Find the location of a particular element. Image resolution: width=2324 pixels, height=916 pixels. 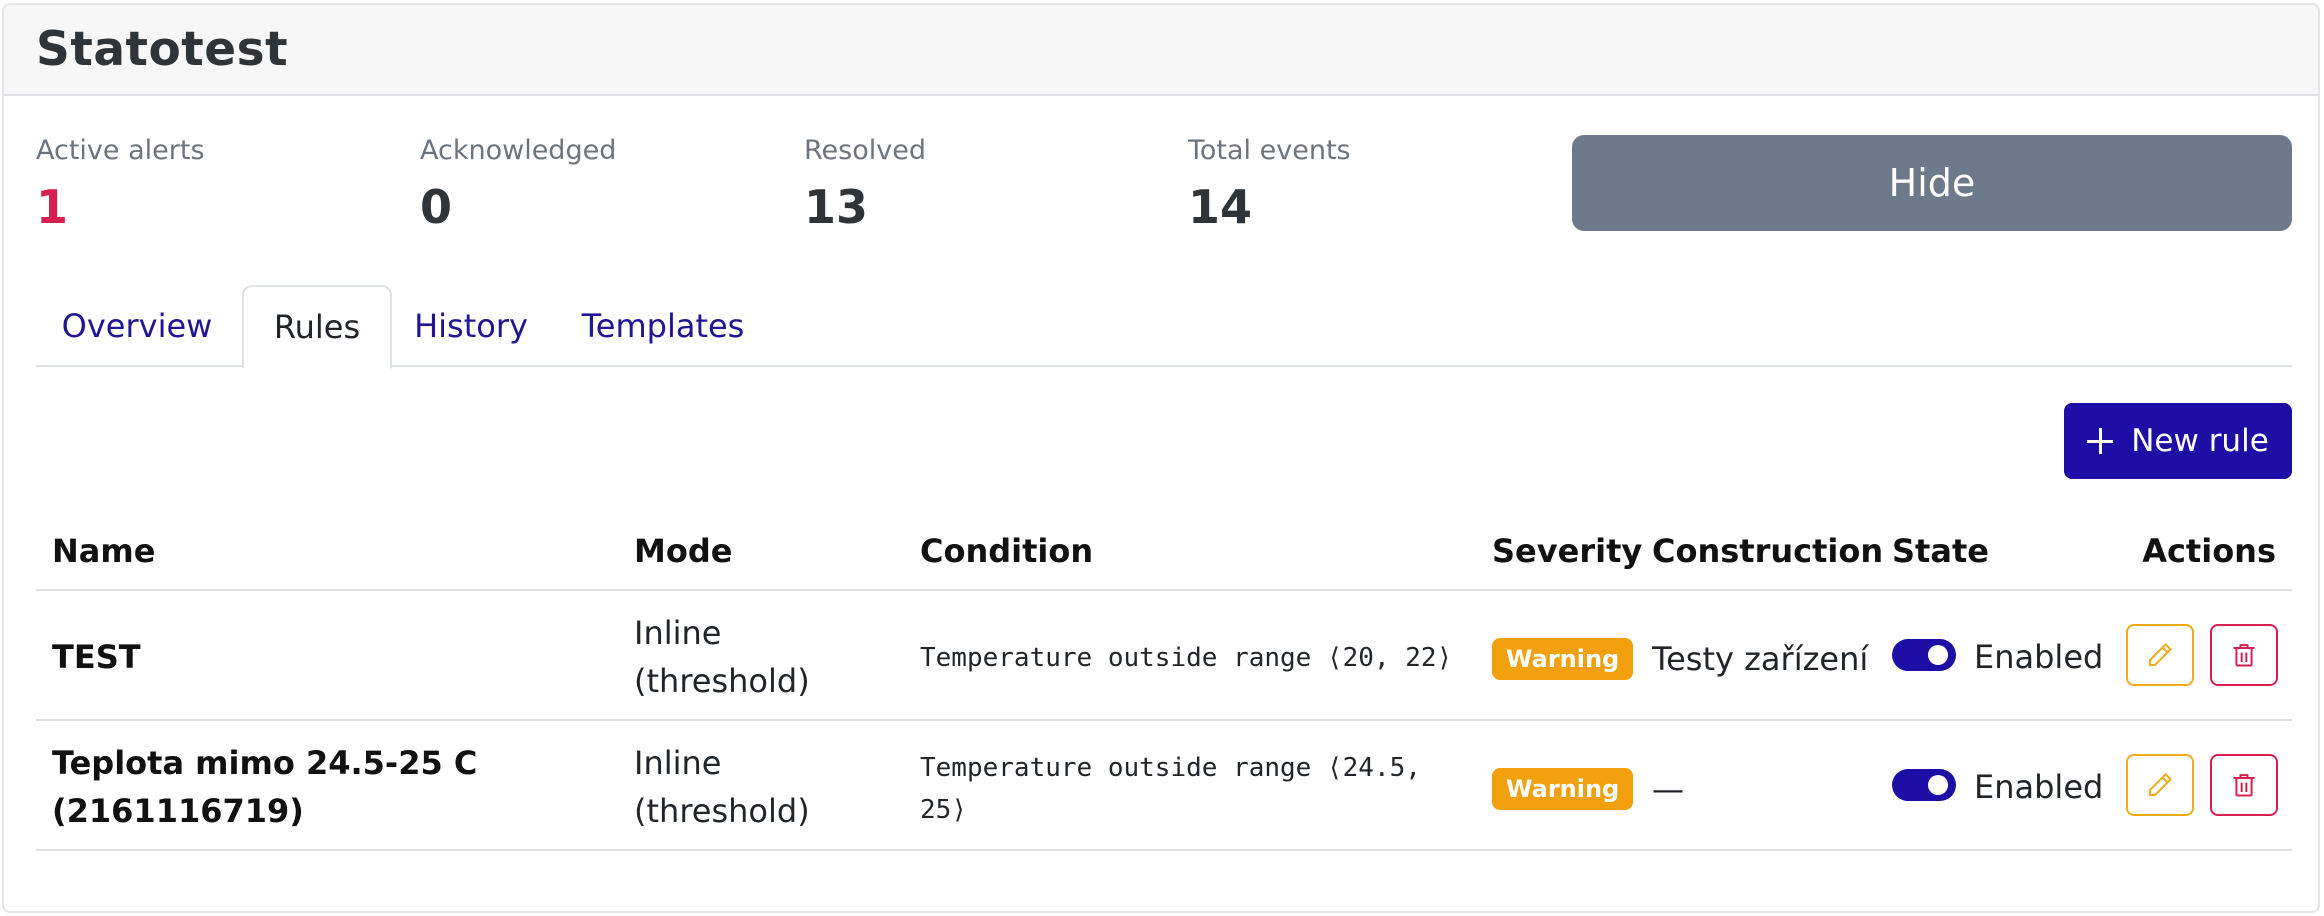

row-1-delete-button is located at coordinates (2244, 655).